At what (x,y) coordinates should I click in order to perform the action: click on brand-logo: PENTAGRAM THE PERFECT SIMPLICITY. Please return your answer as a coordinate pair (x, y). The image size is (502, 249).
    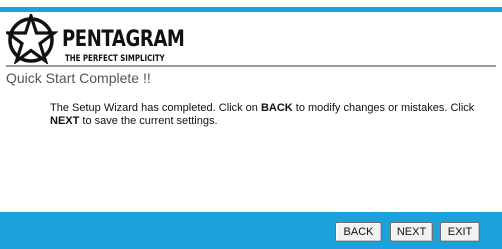
    Looking at the image, I should click on (95, 39).